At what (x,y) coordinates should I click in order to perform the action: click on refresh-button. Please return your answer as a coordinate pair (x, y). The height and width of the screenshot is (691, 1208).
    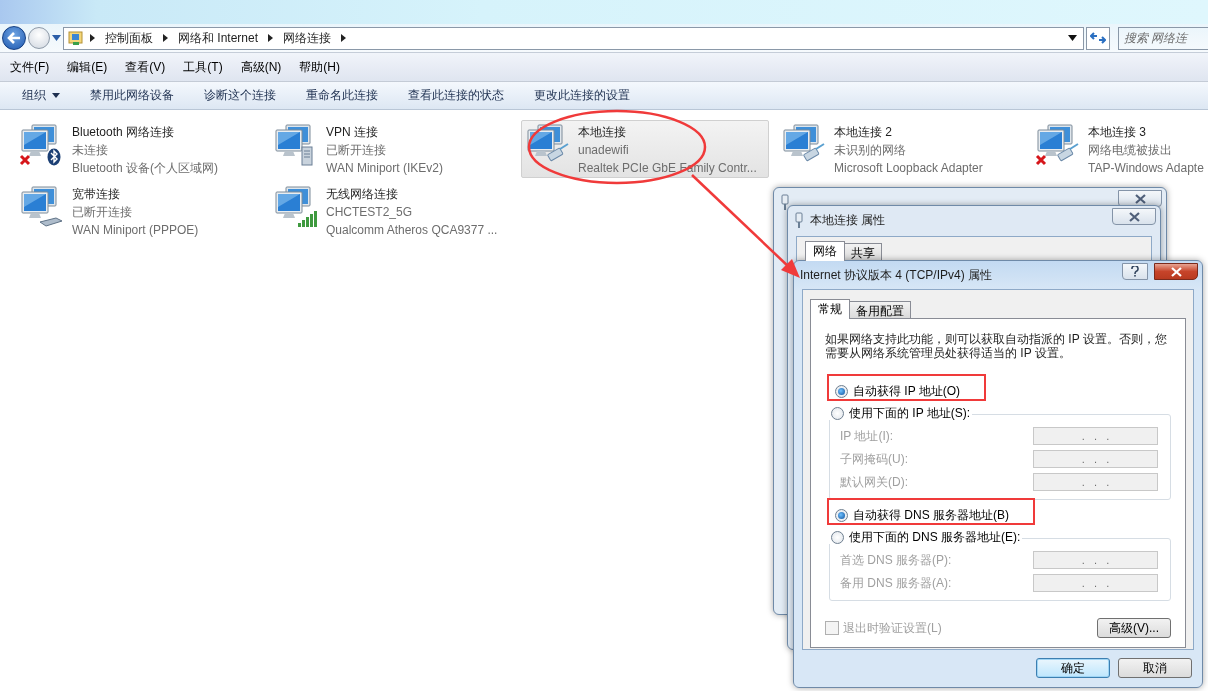
    Looking at the image, I should click on (1098, 38).